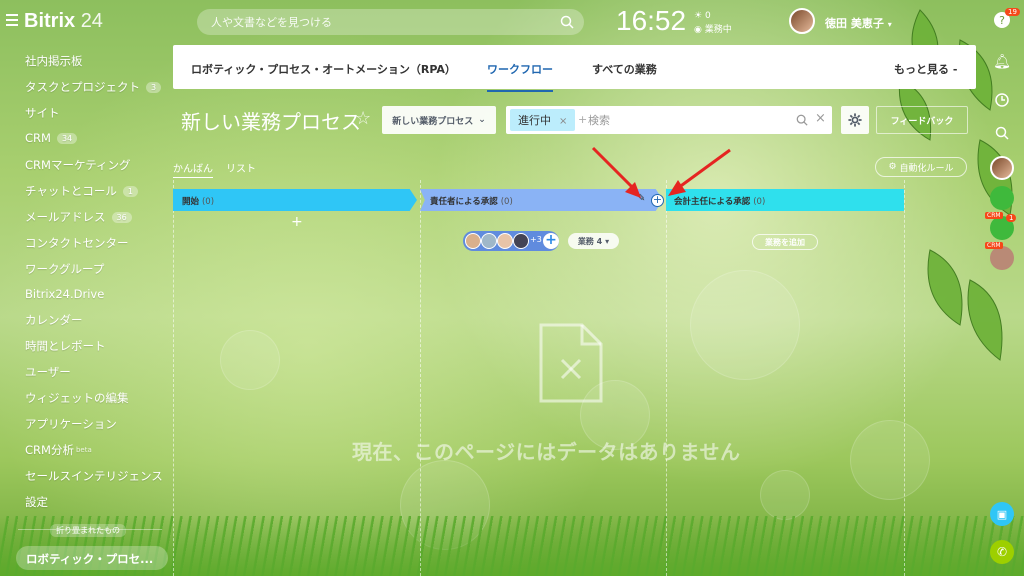  What do you see at coordinates (1001, 226) in the screenshot?
I see `avatar: 1 CRM` at bounding box center [1001, 226].